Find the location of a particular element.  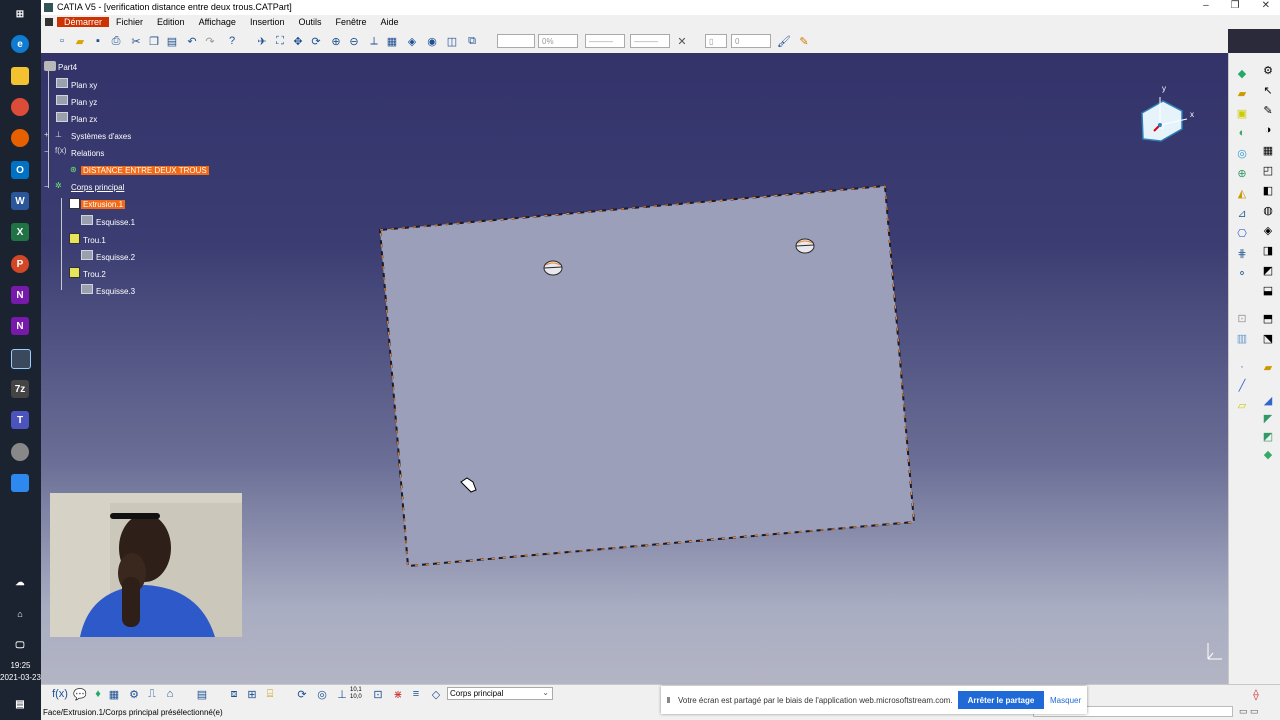

zoom-out-icon: ⊖ is located at coordinates (354, 41).